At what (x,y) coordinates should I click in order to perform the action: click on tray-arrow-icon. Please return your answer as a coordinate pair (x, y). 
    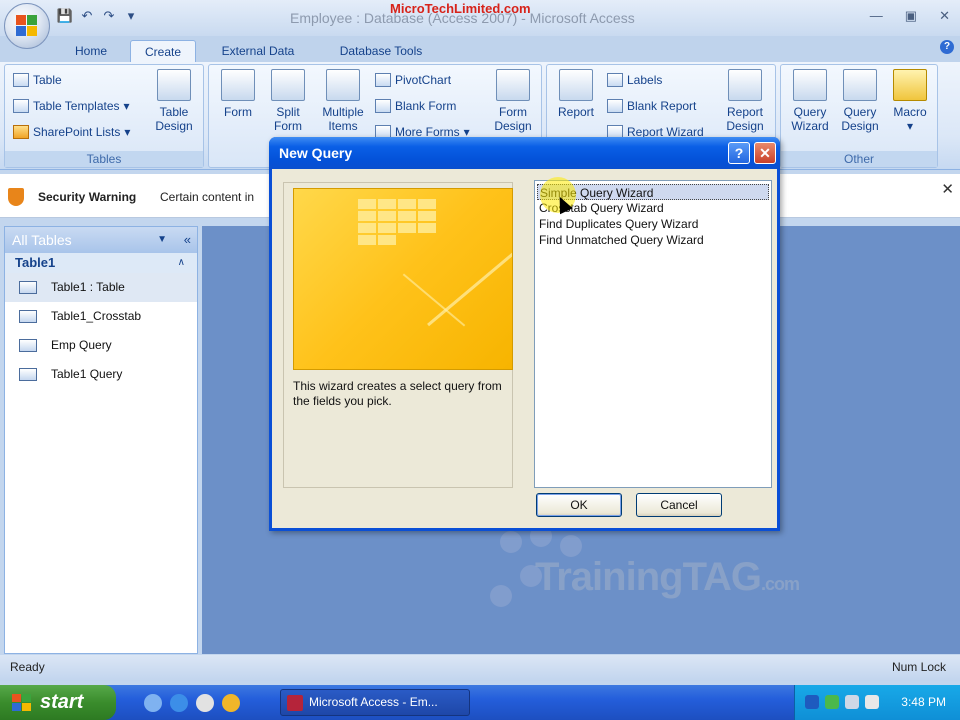
    Looking at the image, I should click on (812, 702).